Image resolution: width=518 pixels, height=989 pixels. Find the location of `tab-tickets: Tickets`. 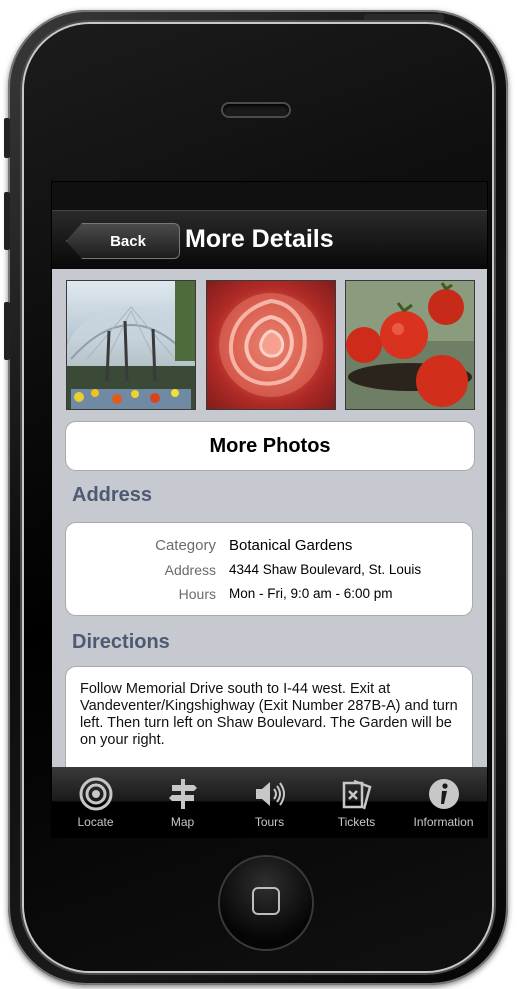

tab-tickets: Tickets is located at coordinates (356, 802).